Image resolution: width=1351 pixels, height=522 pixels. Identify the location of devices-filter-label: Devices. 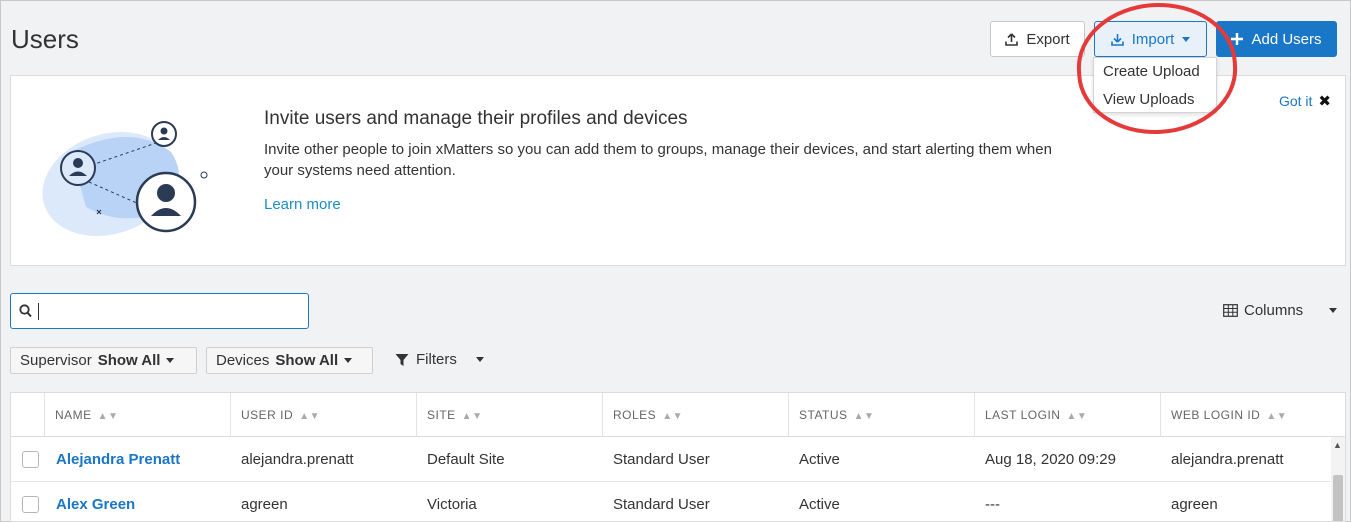
(243, 360).